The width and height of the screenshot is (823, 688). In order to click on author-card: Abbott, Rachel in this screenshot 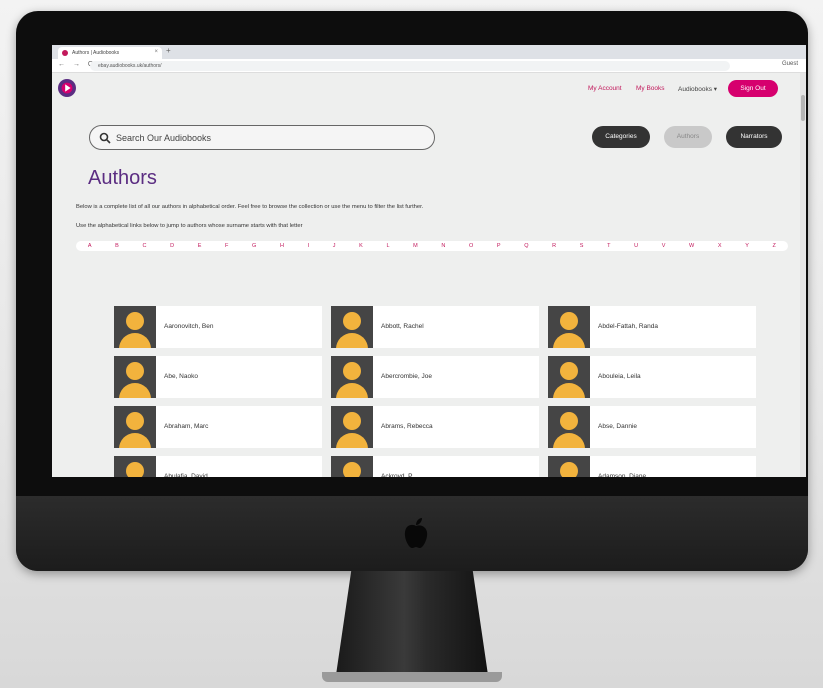, I will do `click(435, 327)`.